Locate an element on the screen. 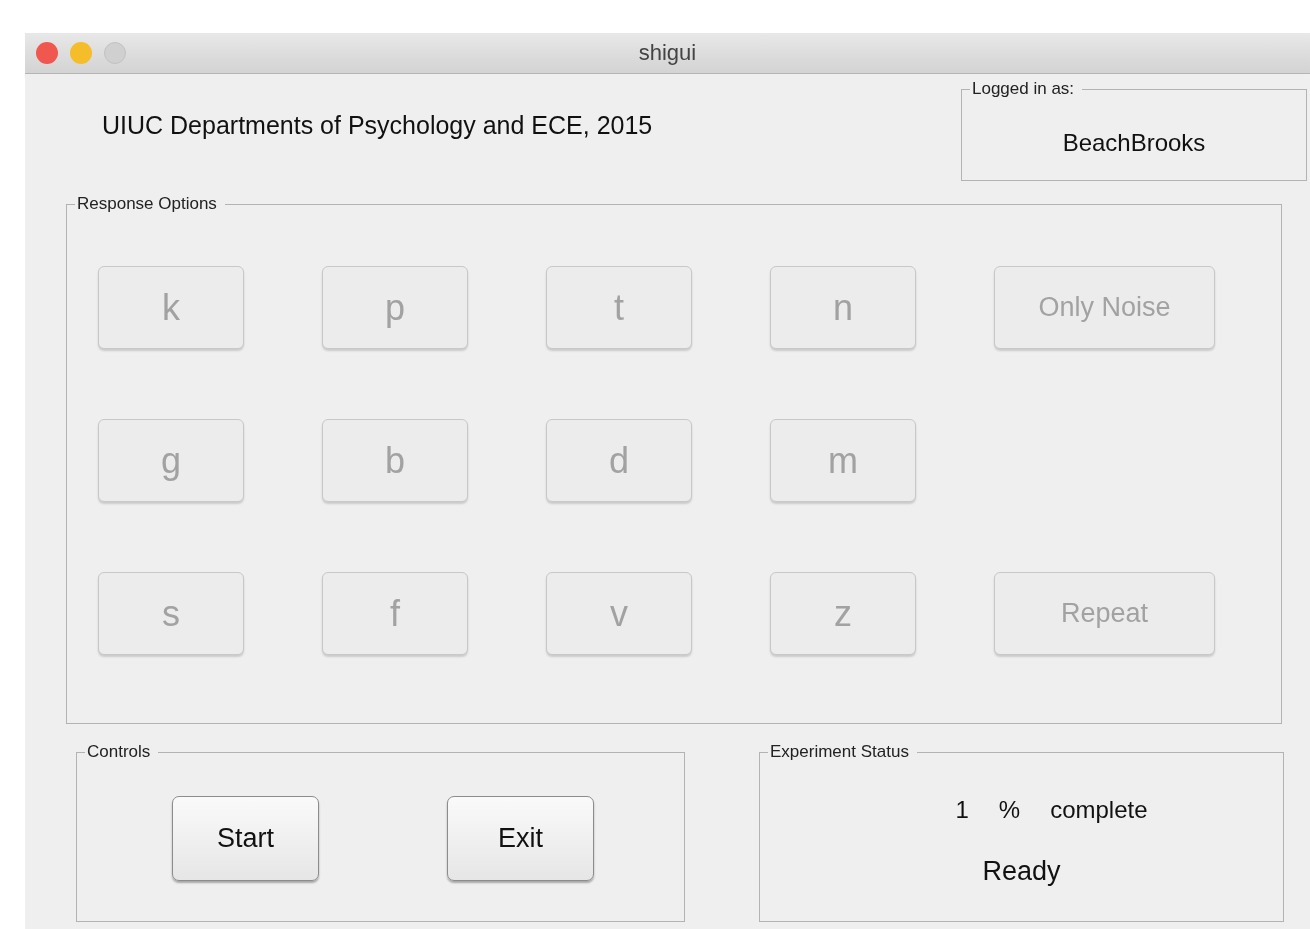  user-name: BeachBrooks is located at coordinates (1134, 142).